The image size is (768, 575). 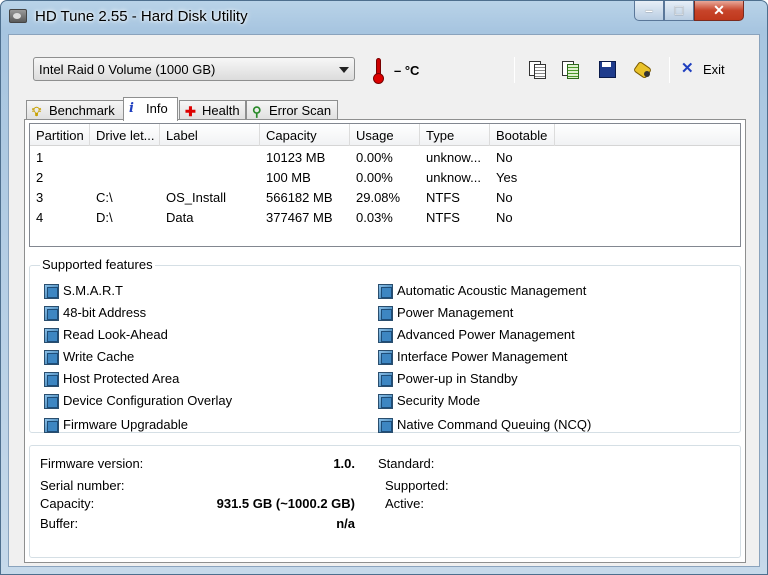 I want to click on maximize-button: □, so click(x=679, y=11).